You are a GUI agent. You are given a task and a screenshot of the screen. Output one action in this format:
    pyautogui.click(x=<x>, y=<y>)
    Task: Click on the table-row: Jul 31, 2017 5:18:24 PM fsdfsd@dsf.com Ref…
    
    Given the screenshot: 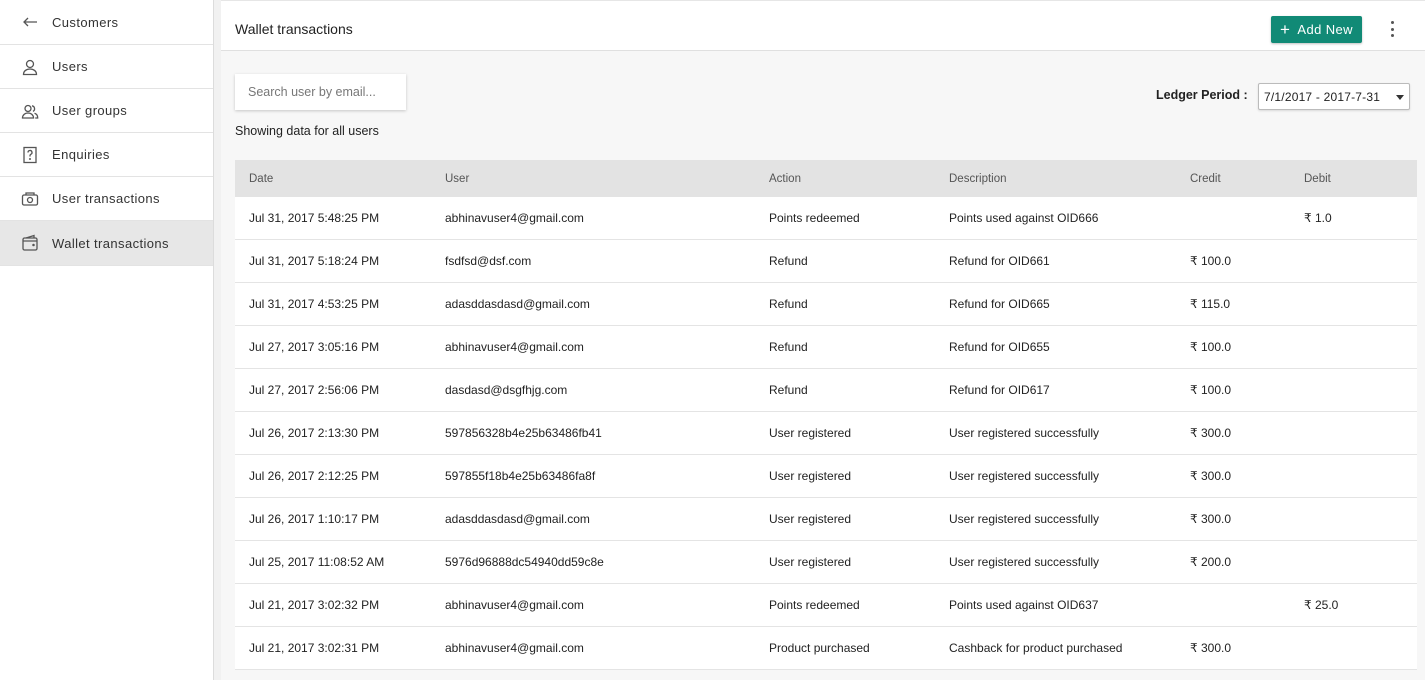 What is the action you would take?
    pyautogui.click(x=826, y=261)
    